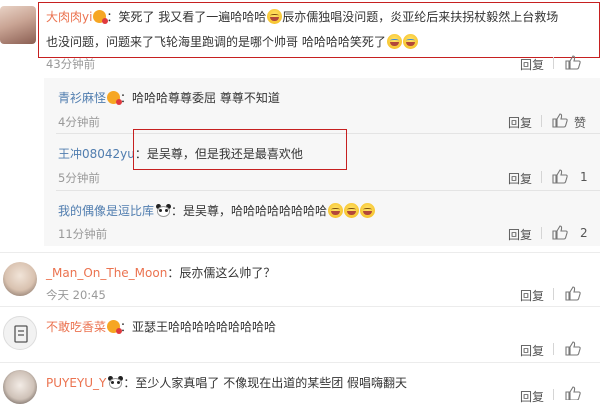 The width and height of the screenshot is (600, 405). I want to click on reply-3-like-icon, so click(560, 234).